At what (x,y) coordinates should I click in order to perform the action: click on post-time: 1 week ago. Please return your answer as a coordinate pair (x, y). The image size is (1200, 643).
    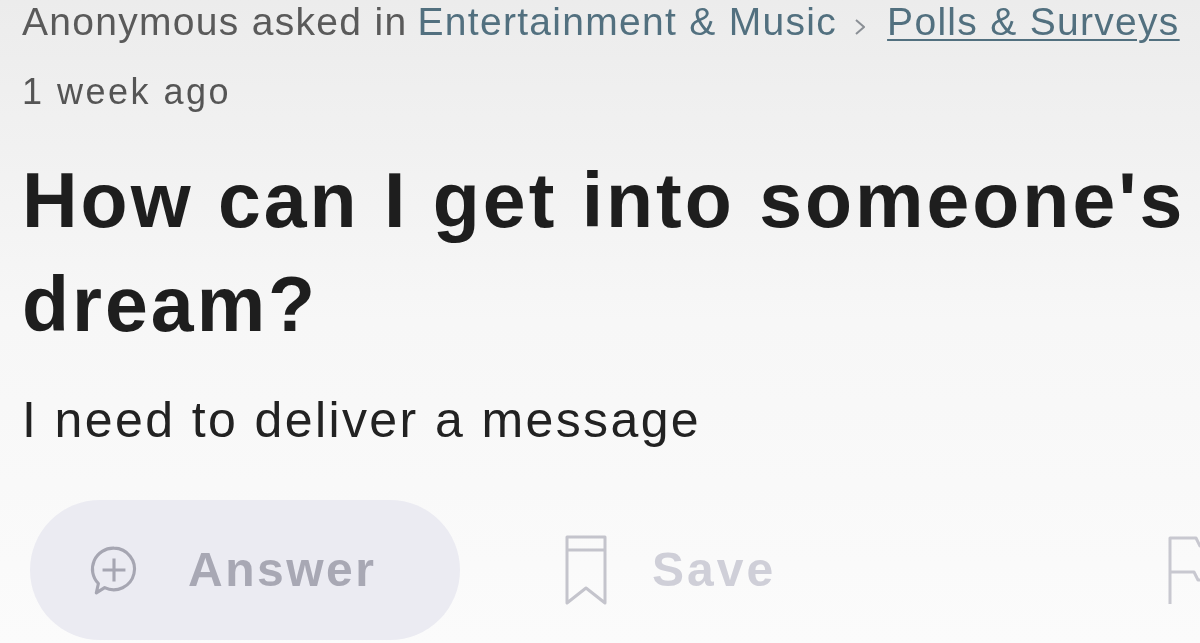
    Looking at the image, I should click on (127, 92).